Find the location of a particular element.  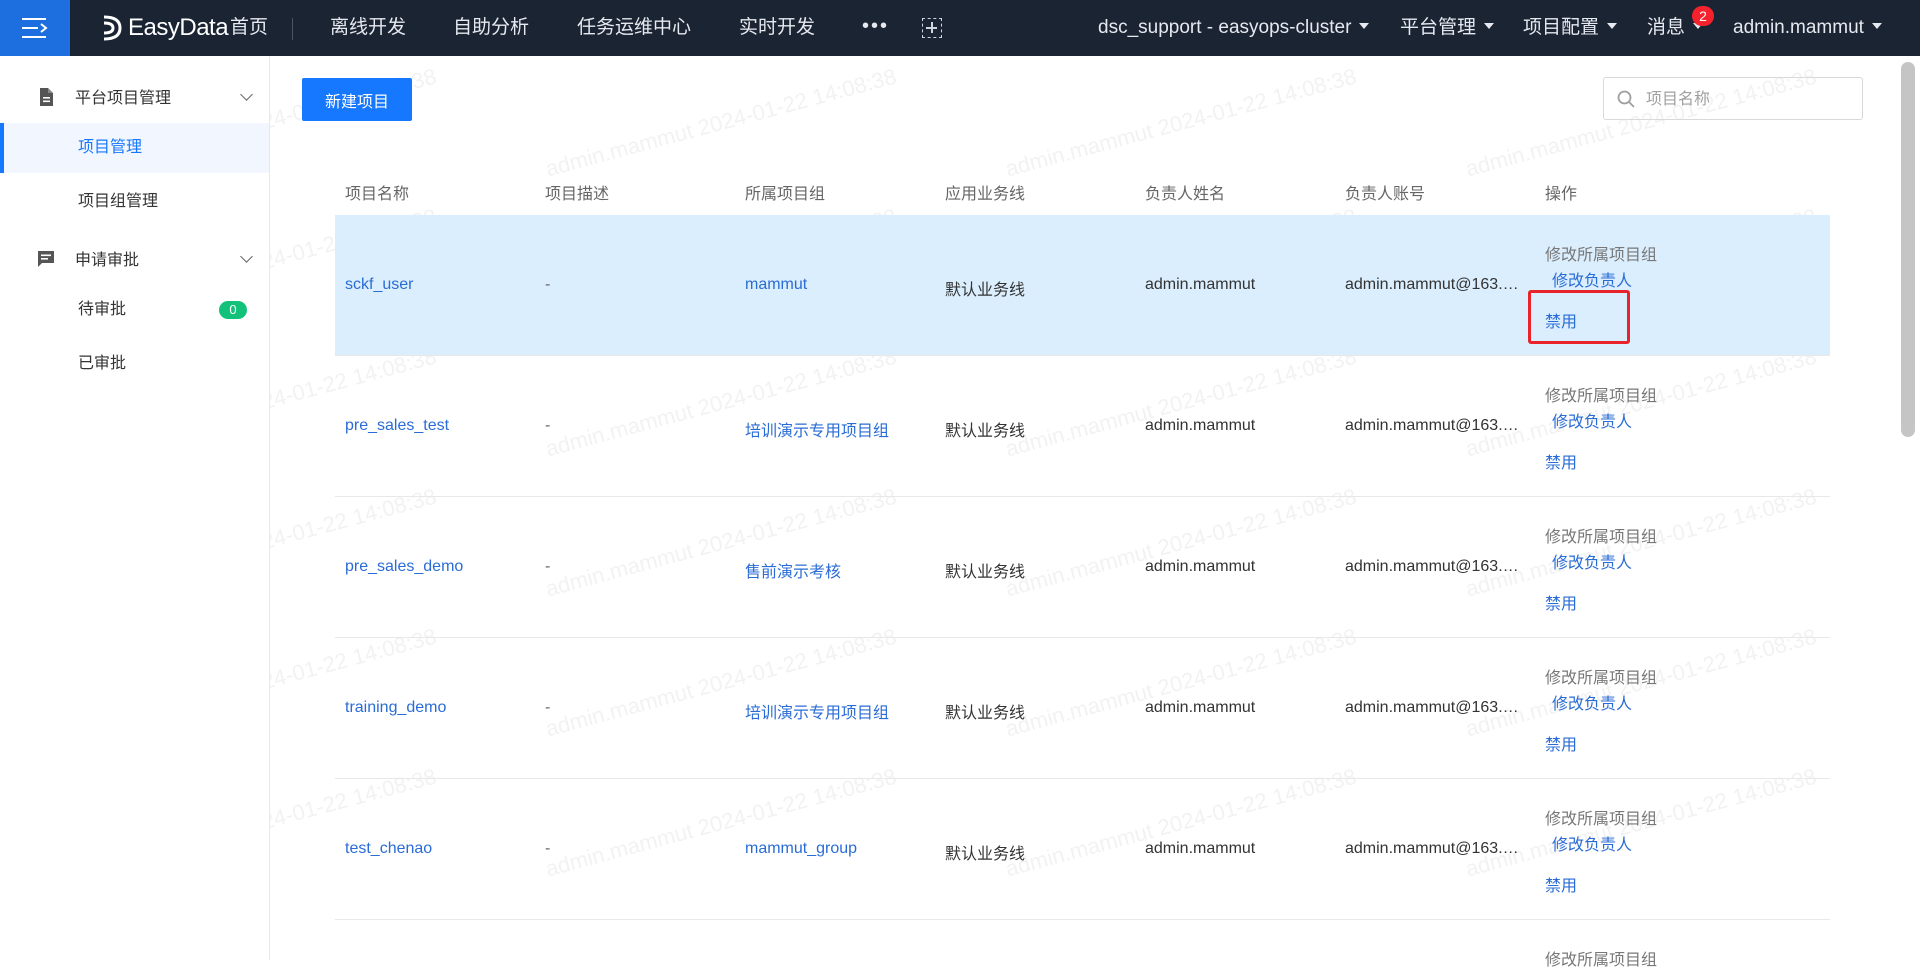

highlight-box is located at coordinates (1579, 317).